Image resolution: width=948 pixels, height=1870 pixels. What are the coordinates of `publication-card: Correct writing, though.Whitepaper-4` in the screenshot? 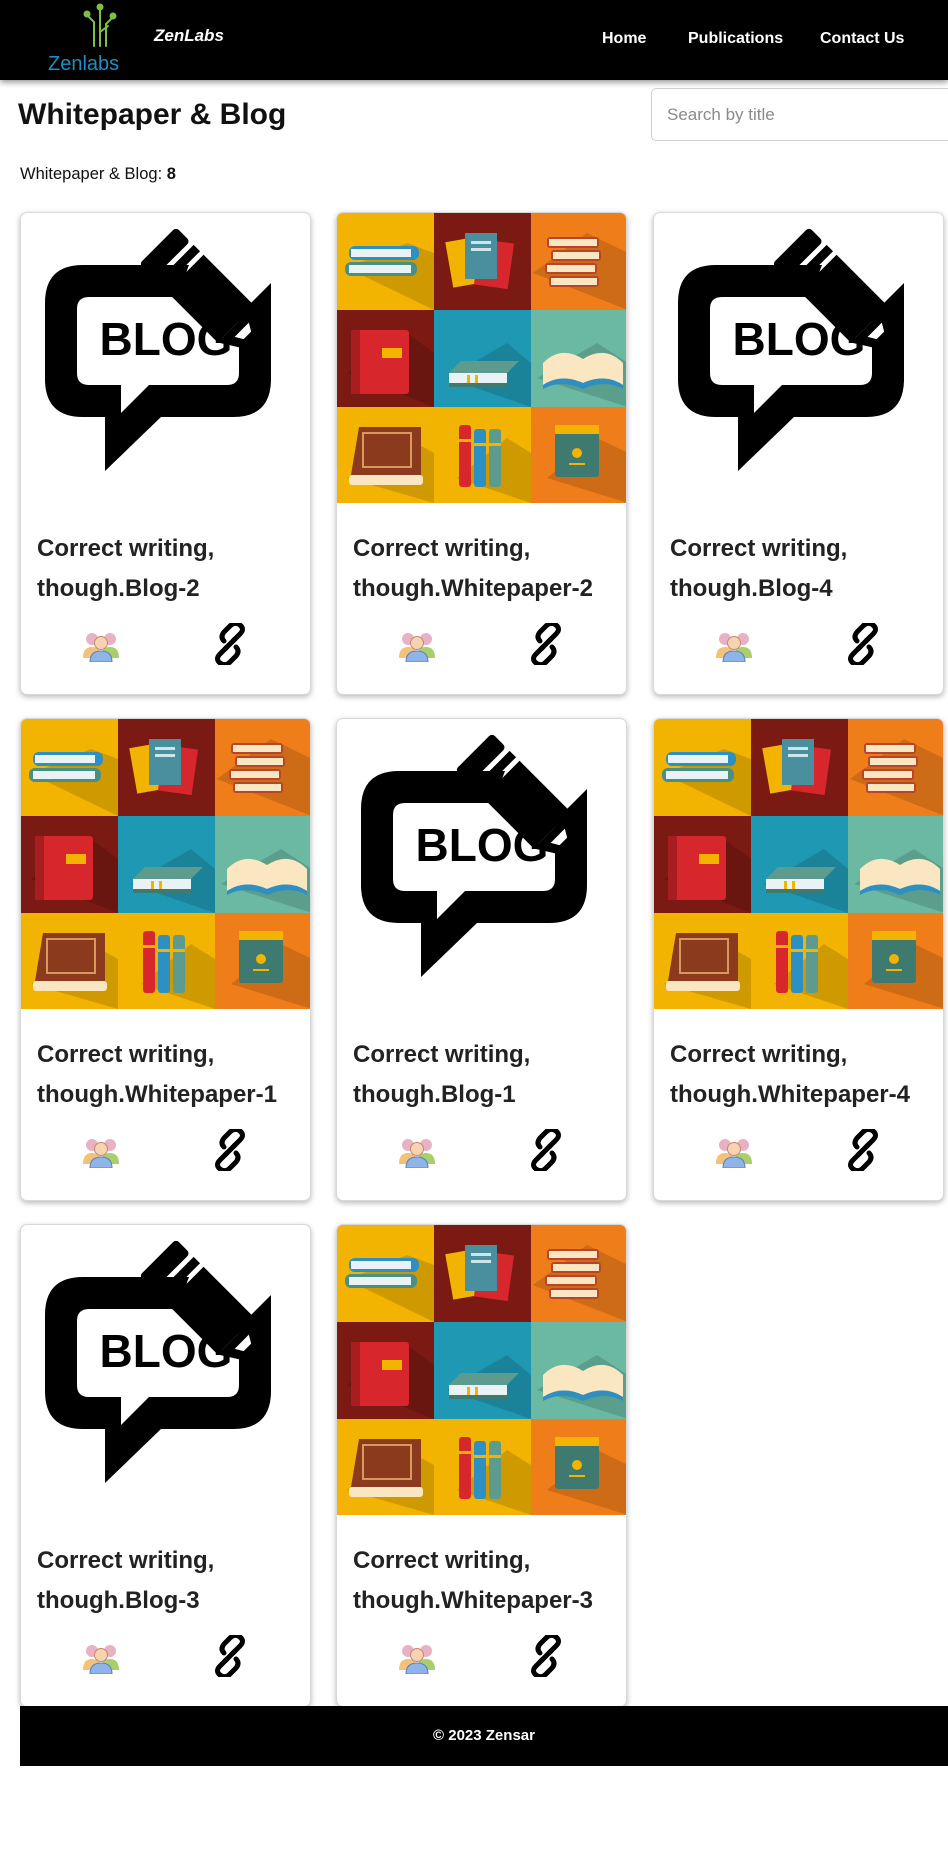 It's located at (798, 959).